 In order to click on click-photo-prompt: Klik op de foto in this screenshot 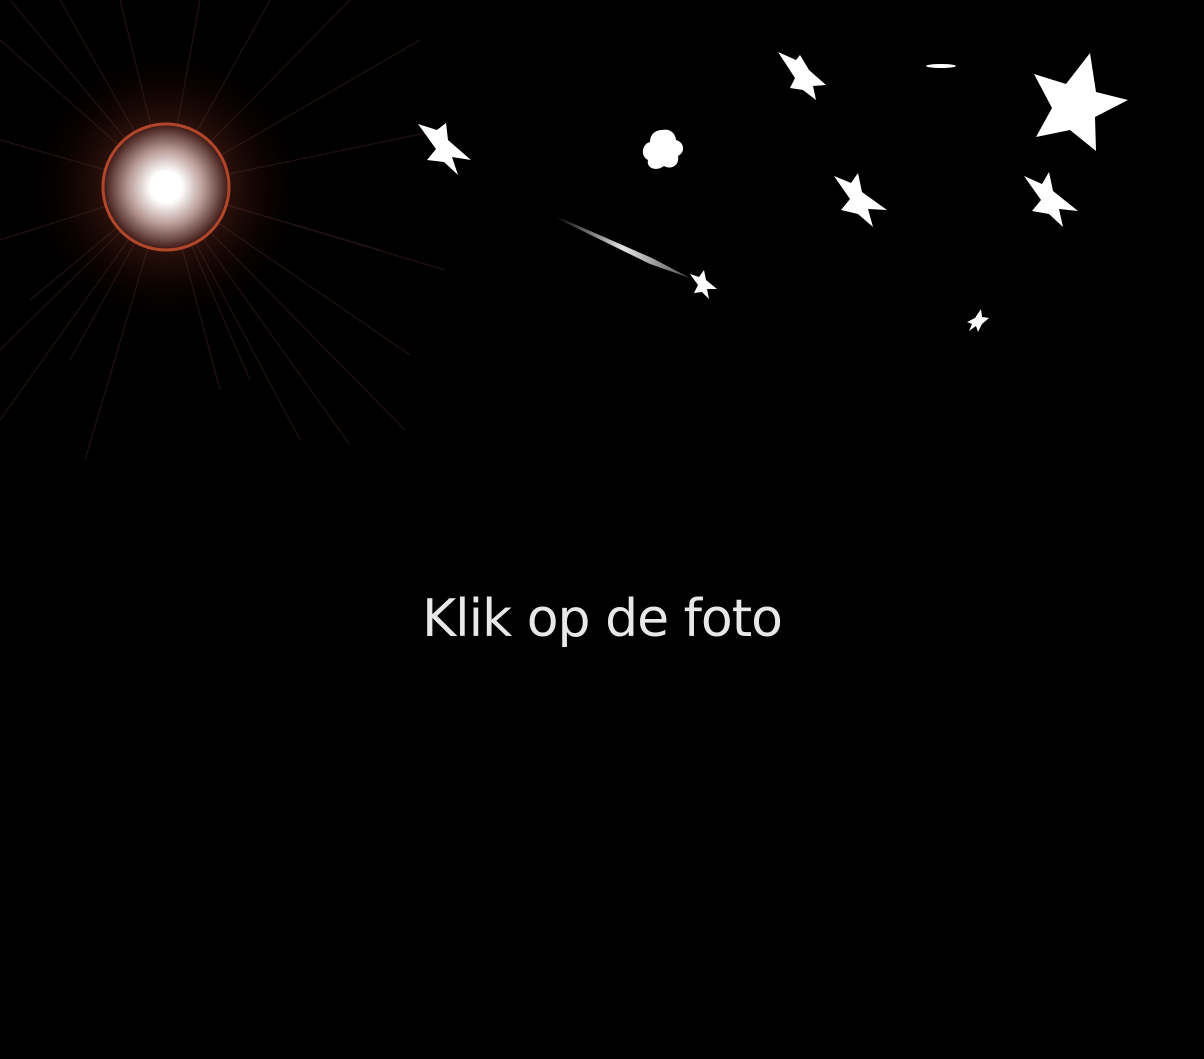, I will do `click(602, 619)`.